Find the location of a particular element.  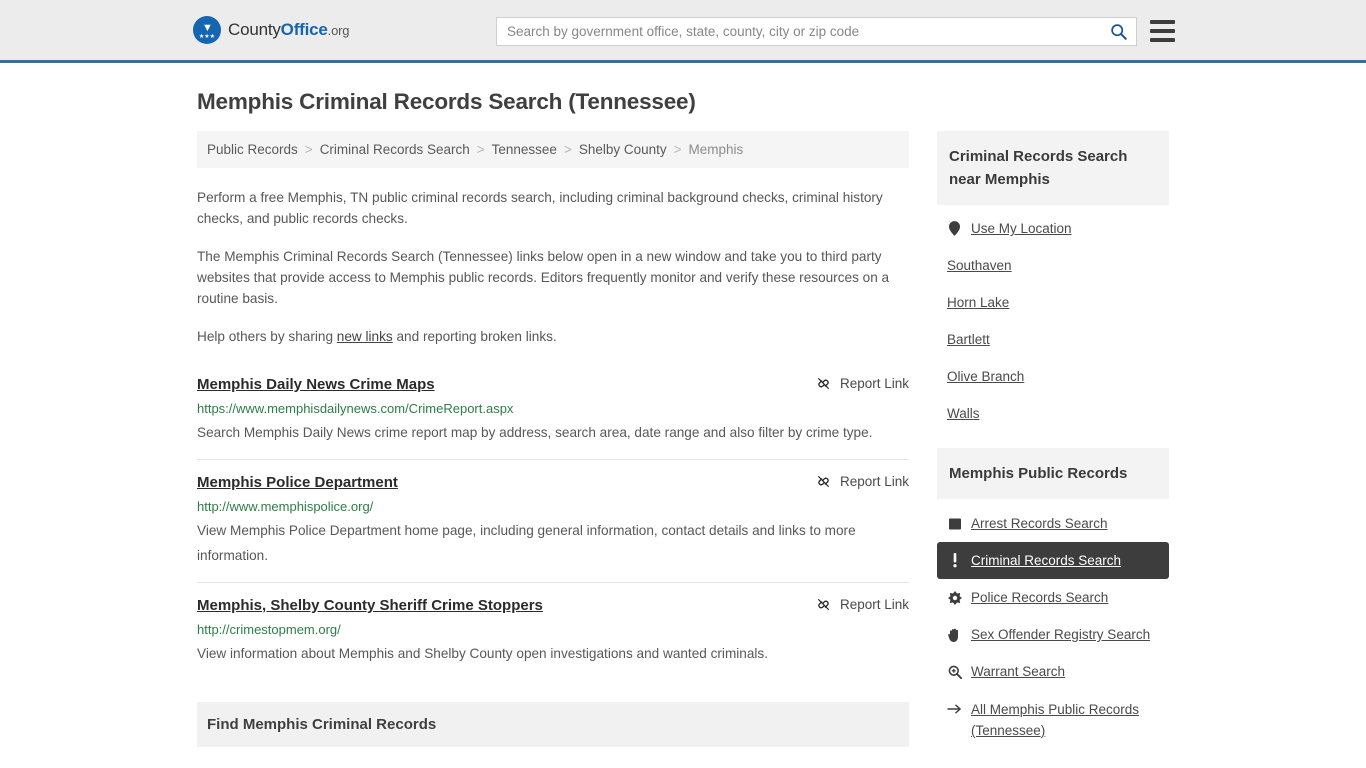

logo-office: Office is located at coordinates (304, 29).